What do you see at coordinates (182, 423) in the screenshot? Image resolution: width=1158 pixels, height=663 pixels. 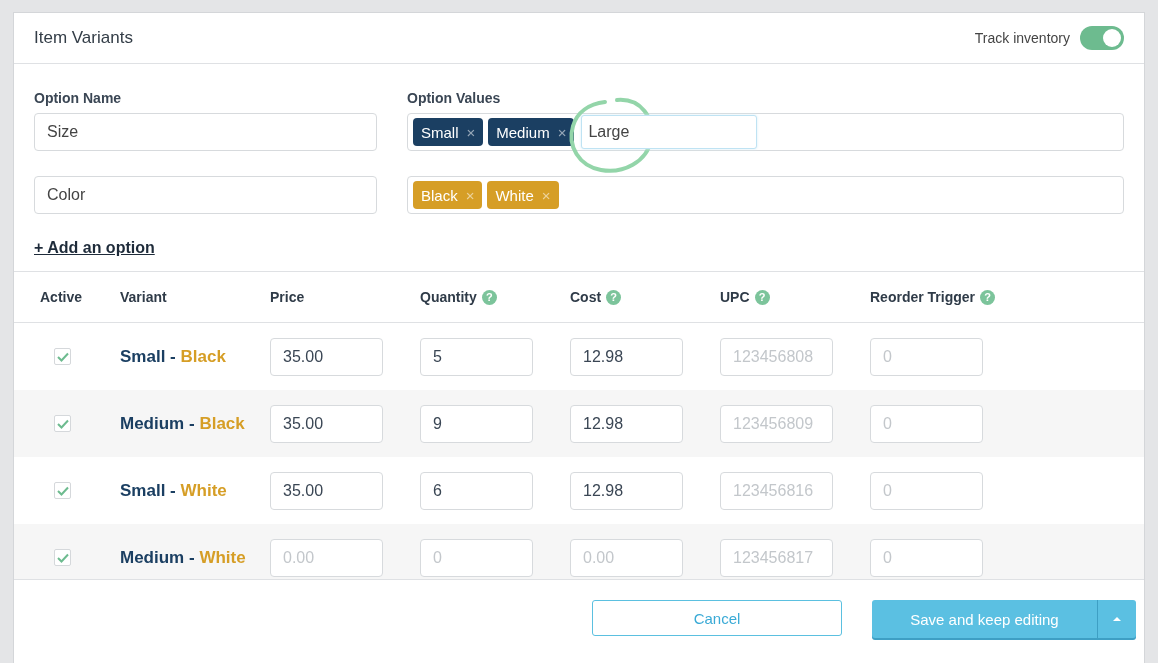 I see `variant-name: Medium - Black` at bounding box center [182, 423].